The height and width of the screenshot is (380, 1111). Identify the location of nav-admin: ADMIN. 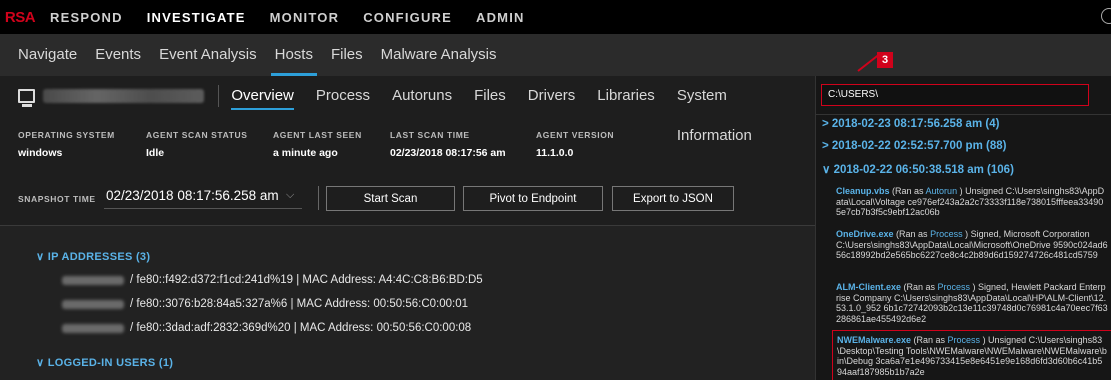
(500, 17).